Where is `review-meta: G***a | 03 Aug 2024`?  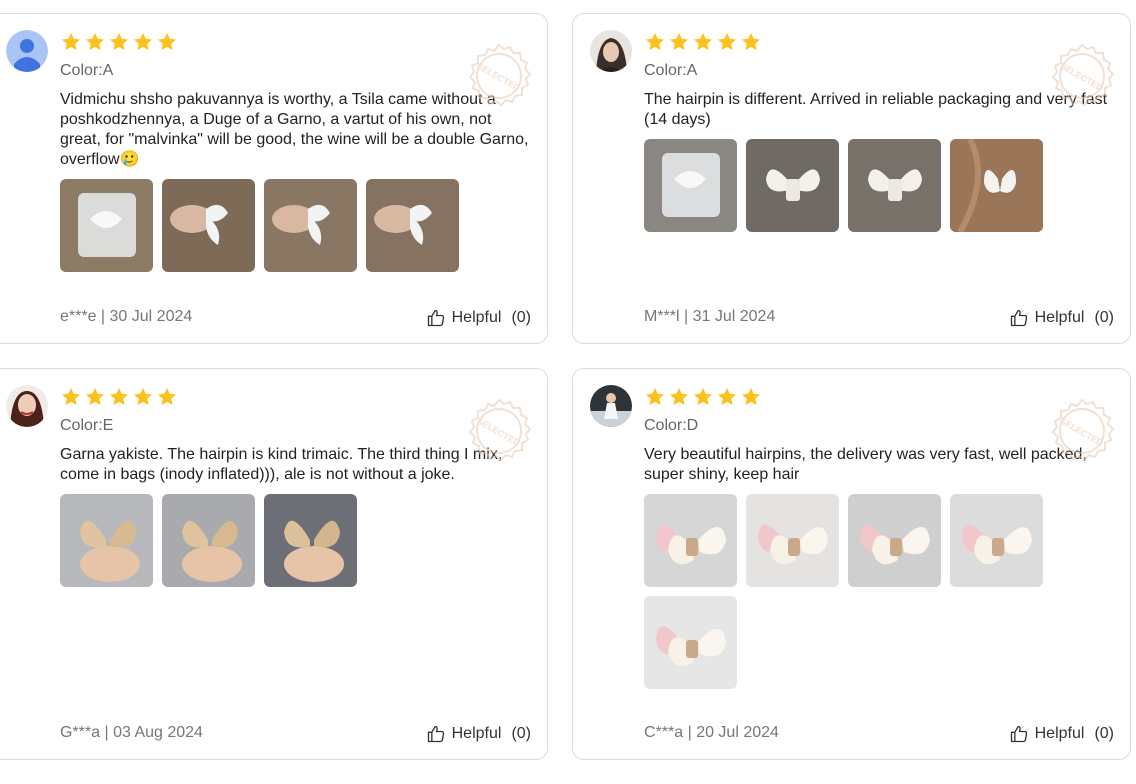 review-meta: G***a | 03 Aug 2024 is located at coordinates (131, 732).